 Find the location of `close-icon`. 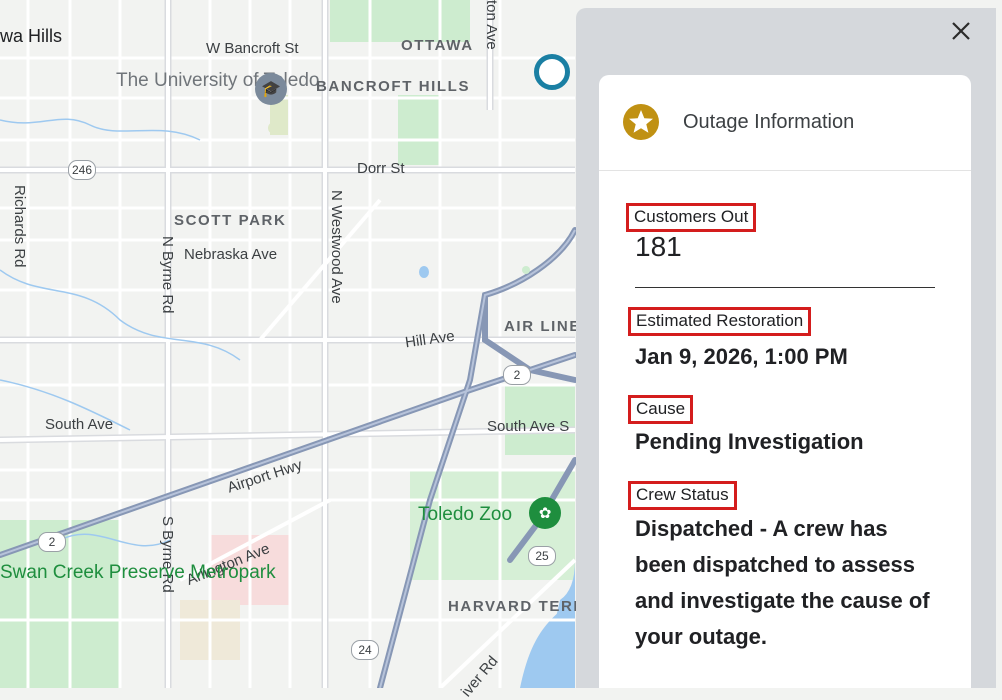

close-icon is located at coordinates (961, 31).